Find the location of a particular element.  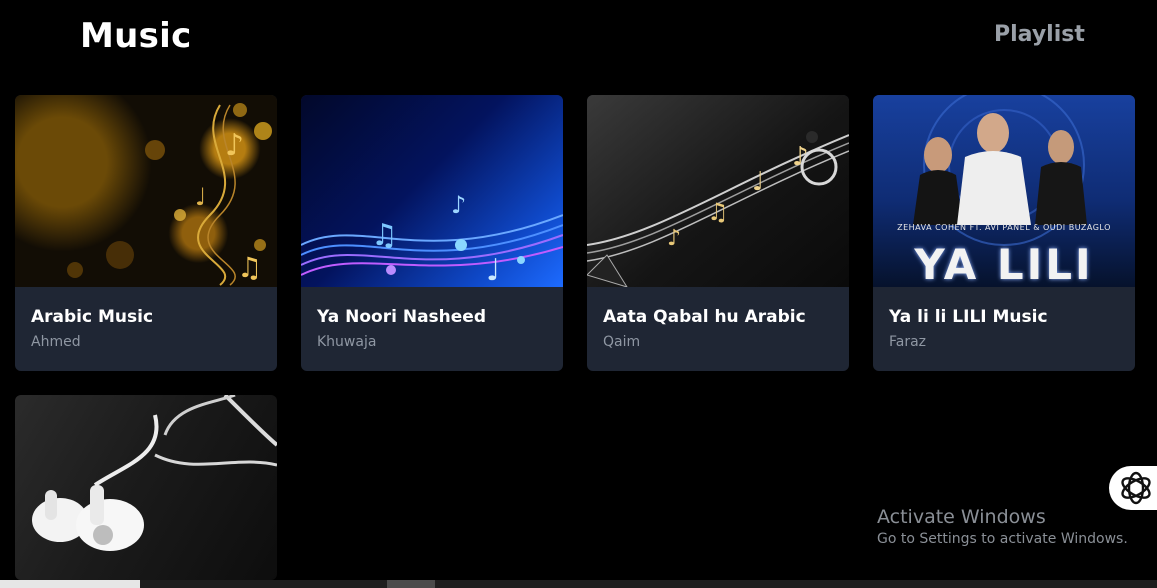

song-artist: Ahmed is located at coordinates (56, 342).